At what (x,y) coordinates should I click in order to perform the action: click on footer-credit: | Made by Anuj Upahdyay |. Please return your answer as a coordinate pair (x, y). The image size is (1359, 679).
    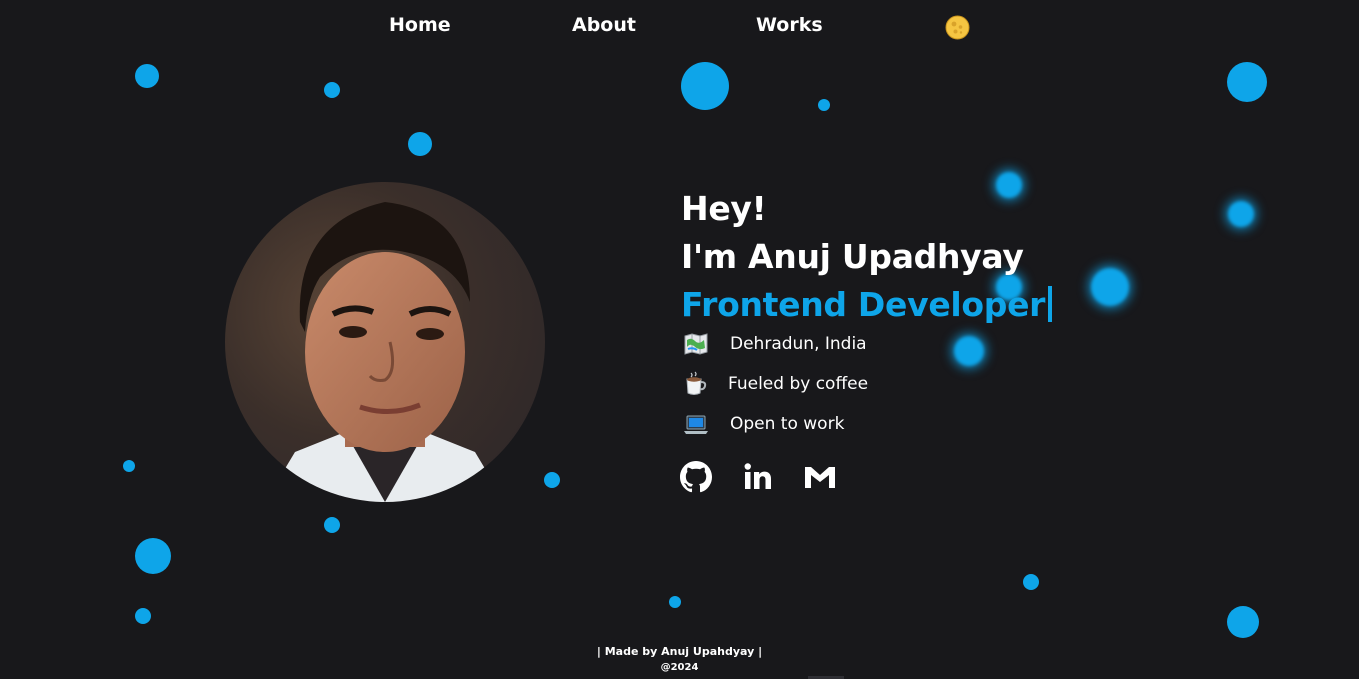
    Looking at the image, I should click on (679, 651).